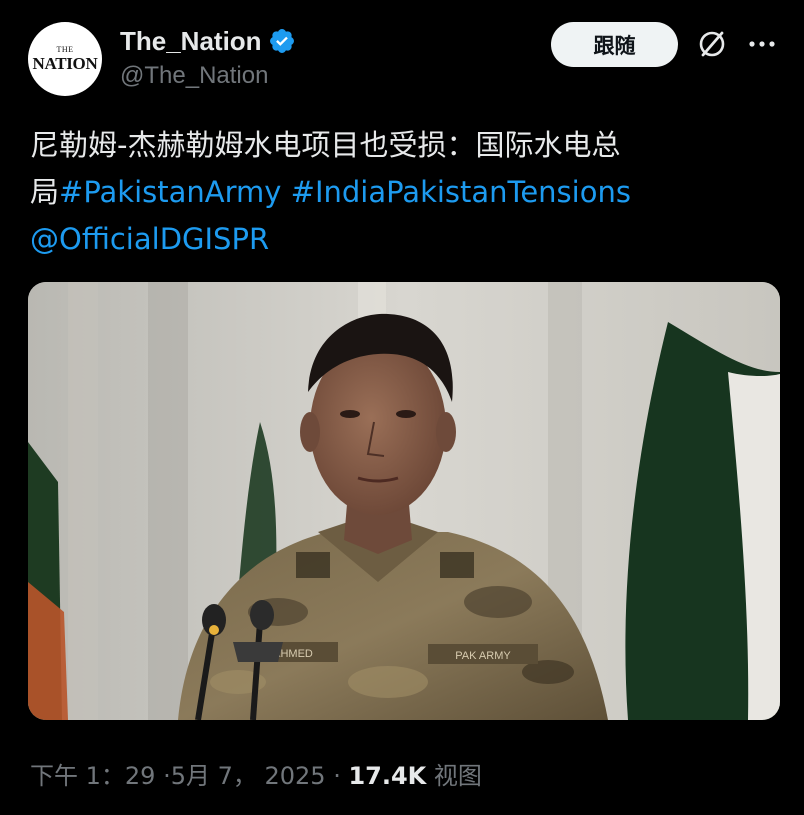 Image resolution: width=804 pixels, height=815 pixels. What do you see at coordinates (65, 49) in the screenshot?
I see `avatar-logo-top: THE` at bounding box center [65, 49].